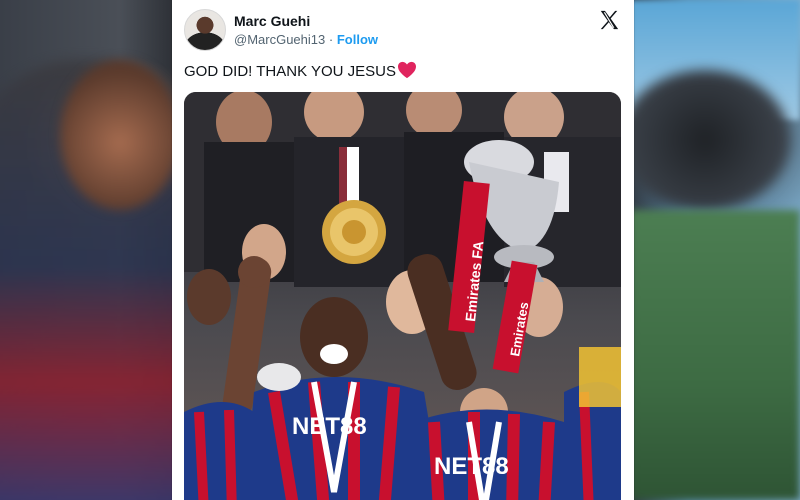  Describe the element at coordinates (407, 70) in the screenshot. I see `red-heart-icon` at that location.